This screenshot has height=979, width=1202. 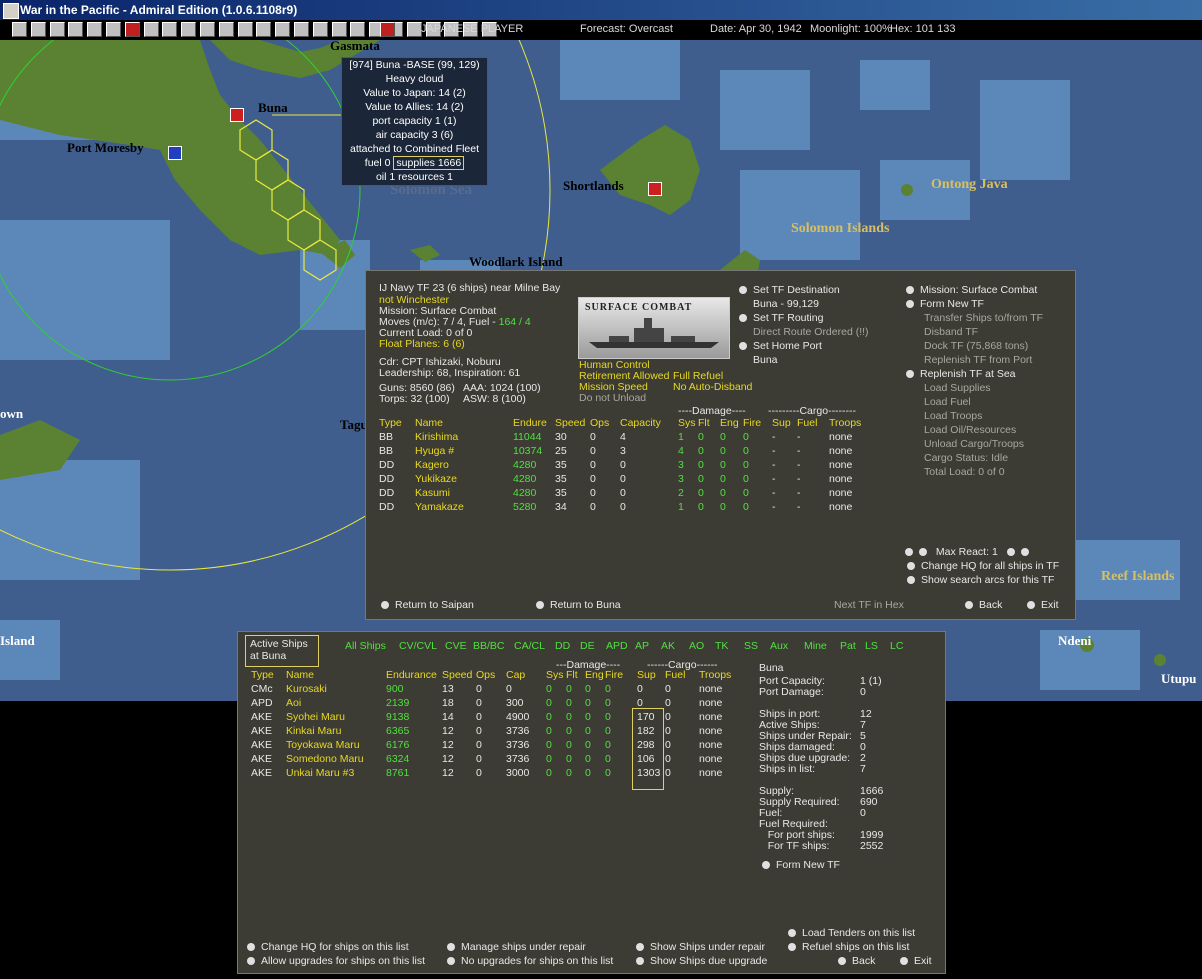 What do you see at coordinates (262, 675) in the screenshot?
I see `port-column-header: Type` at bounding box center [262, 675].